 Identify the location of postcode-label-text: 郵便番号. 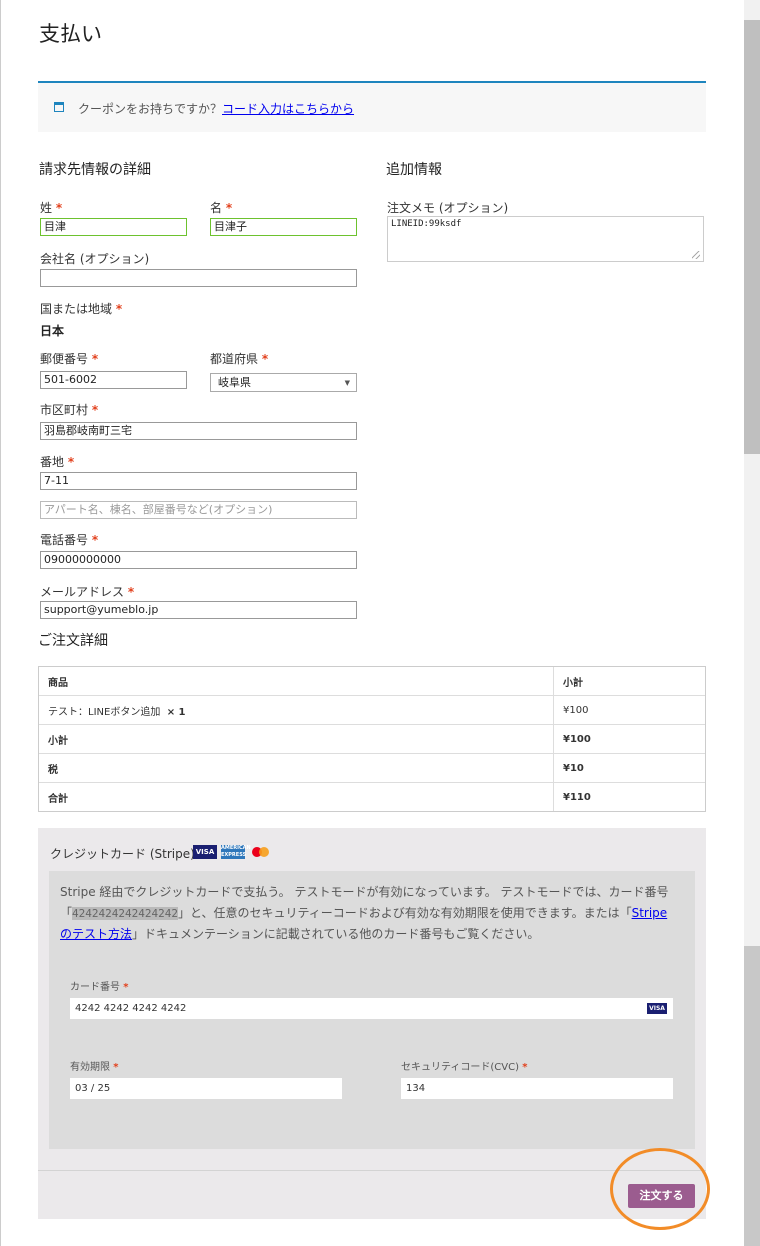
(64, 359).